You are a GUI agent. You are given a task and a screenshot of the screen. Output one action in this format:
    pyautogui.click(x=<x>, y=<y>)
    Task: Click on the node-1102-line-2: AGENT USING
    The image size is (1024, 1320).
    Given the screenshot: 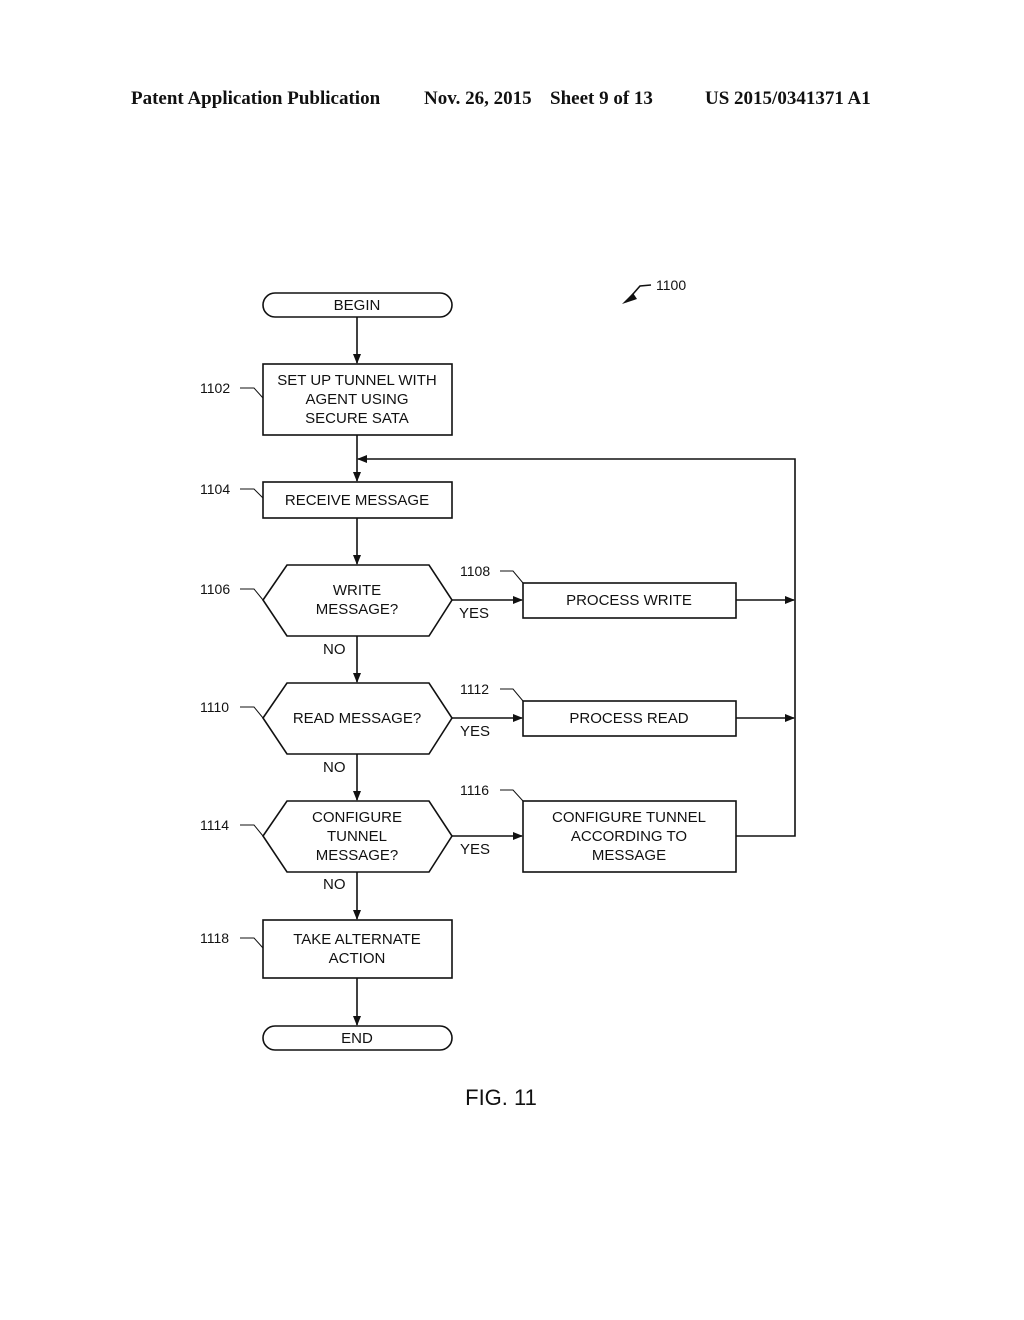 What is the action you would take?
    pyautogui.click(x=356, y=399)
    